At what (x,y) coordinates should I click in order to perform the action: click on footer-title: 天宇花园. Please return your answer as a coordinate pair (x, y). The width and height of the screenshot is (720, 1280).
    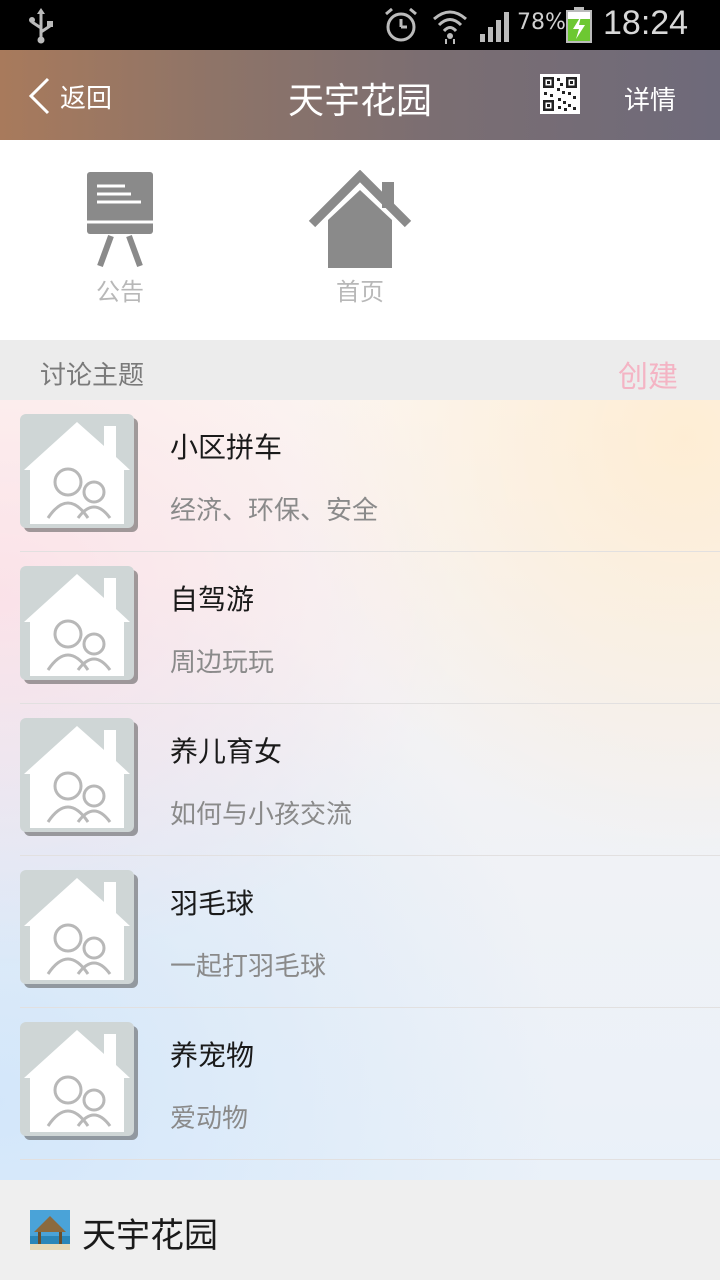
    Looking at the image, I should click on (150, 1236).